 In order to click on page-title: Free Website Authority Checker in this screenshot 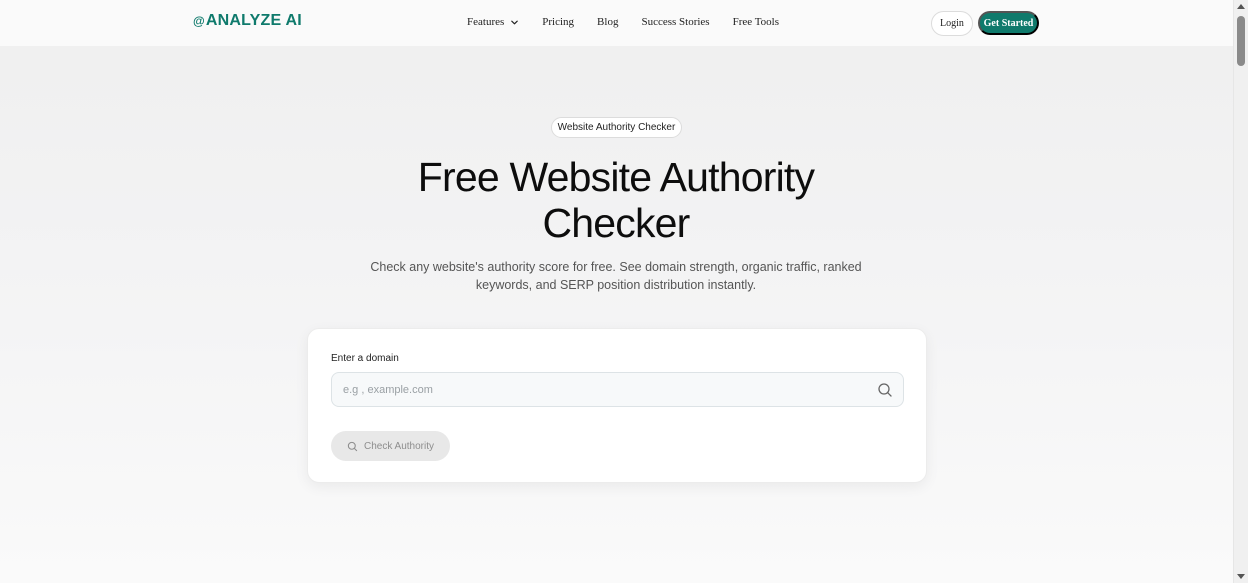, I will do `click(616, 200)`.